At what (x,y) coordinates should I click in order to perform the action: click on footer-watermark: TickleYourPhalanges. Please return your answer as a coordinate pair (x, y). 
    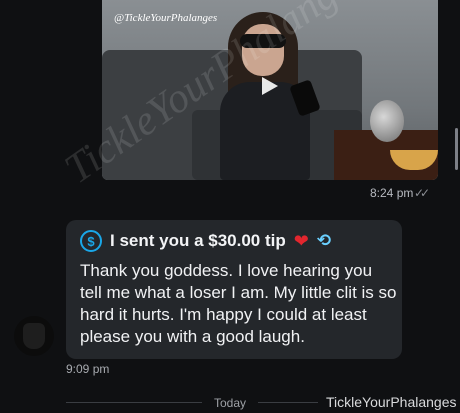
    Looking at the image, I should click on (391, 402).